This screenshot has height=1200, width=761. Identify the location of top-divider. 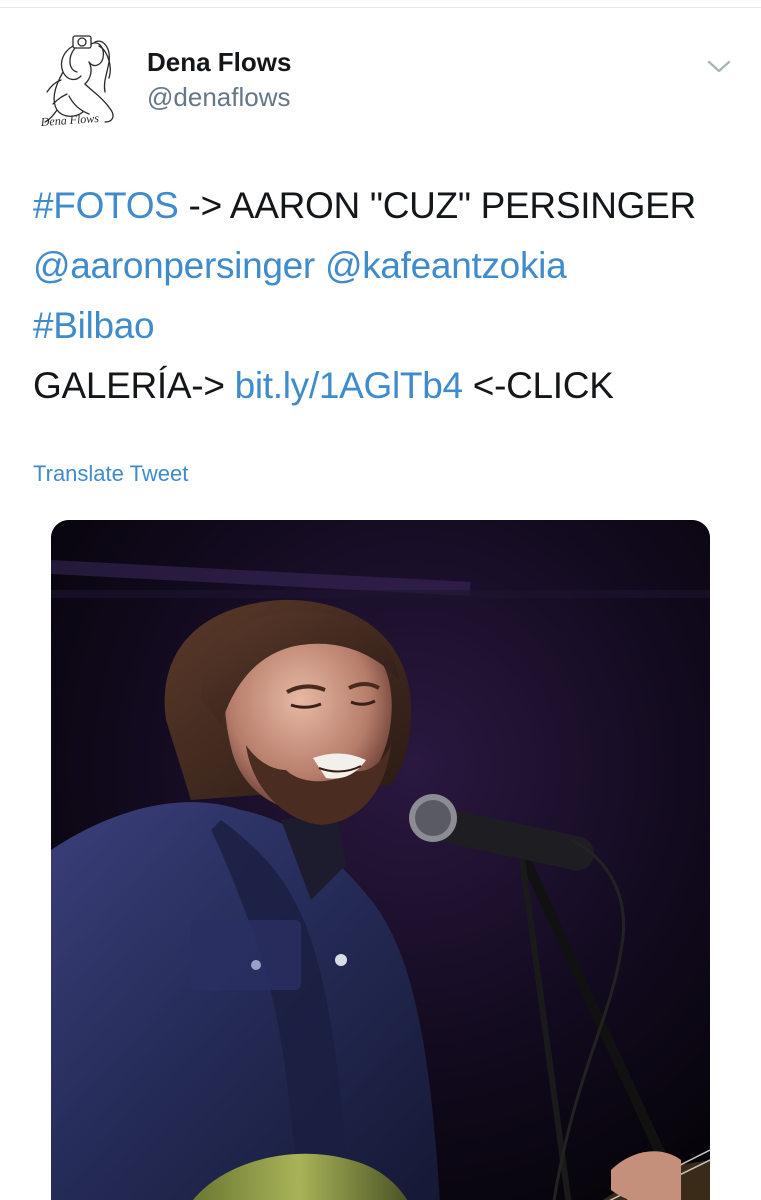
(380, 7).